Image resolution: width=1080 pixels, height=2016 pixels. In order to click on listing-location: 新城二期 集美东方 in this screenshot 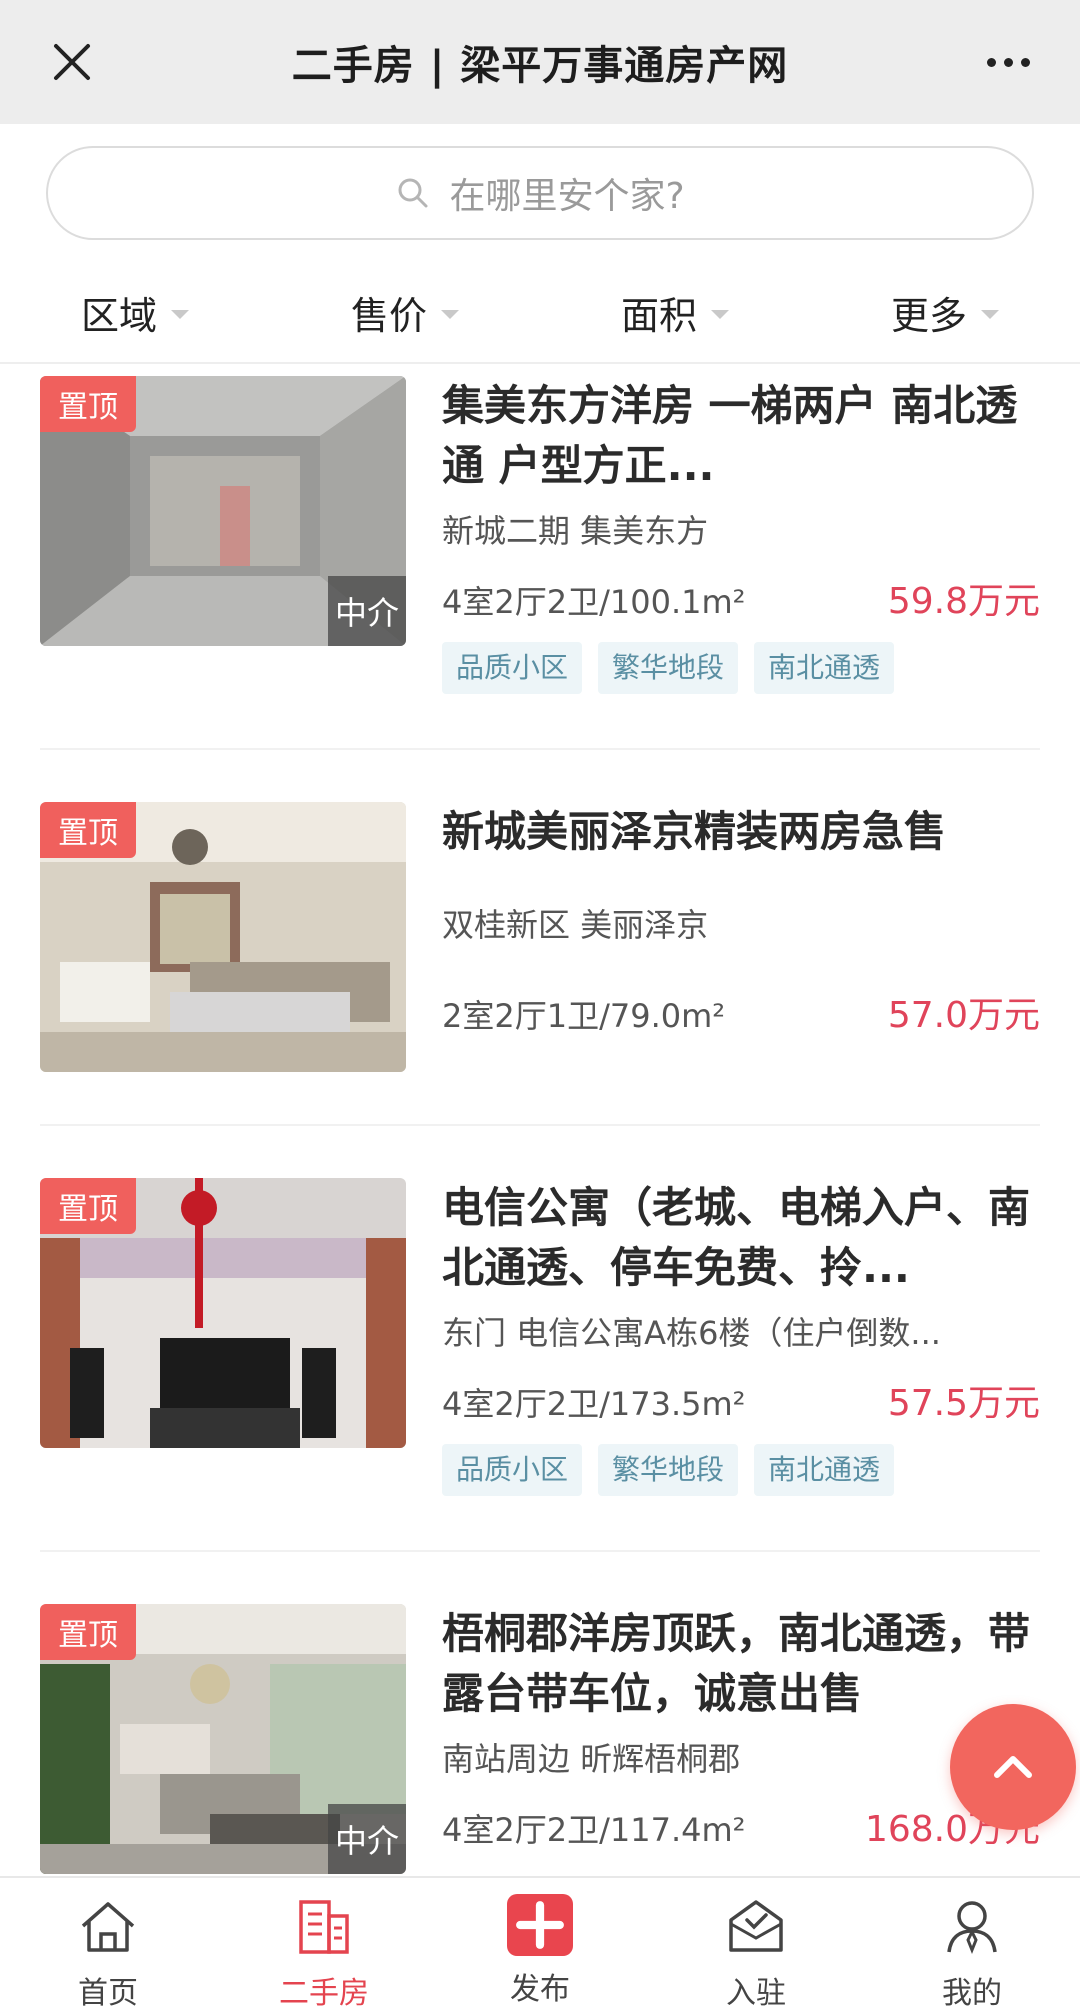, I will do `click(575, 531)`.